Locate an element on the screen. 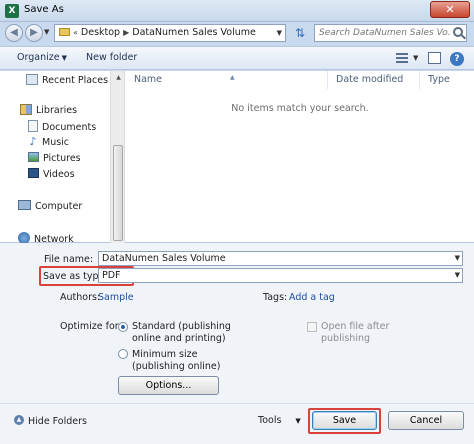 Image resolution: width=474 pixels, height=444 pixels. optimize-label: Optimize for: is located at coordinates (91, 326).